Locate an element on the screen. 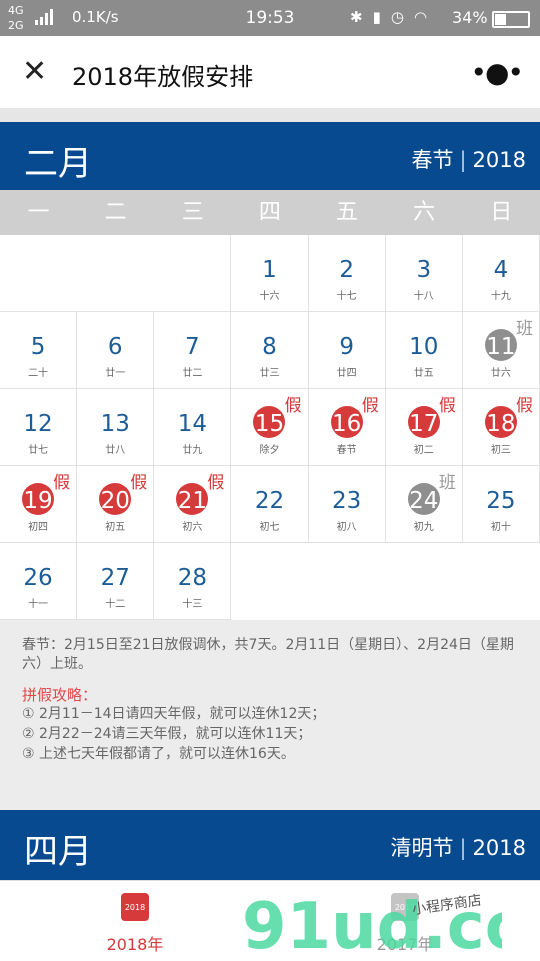 The width and height of the screenshot is (540, 961). day-number: 16 is located at coordinates (346, 424).